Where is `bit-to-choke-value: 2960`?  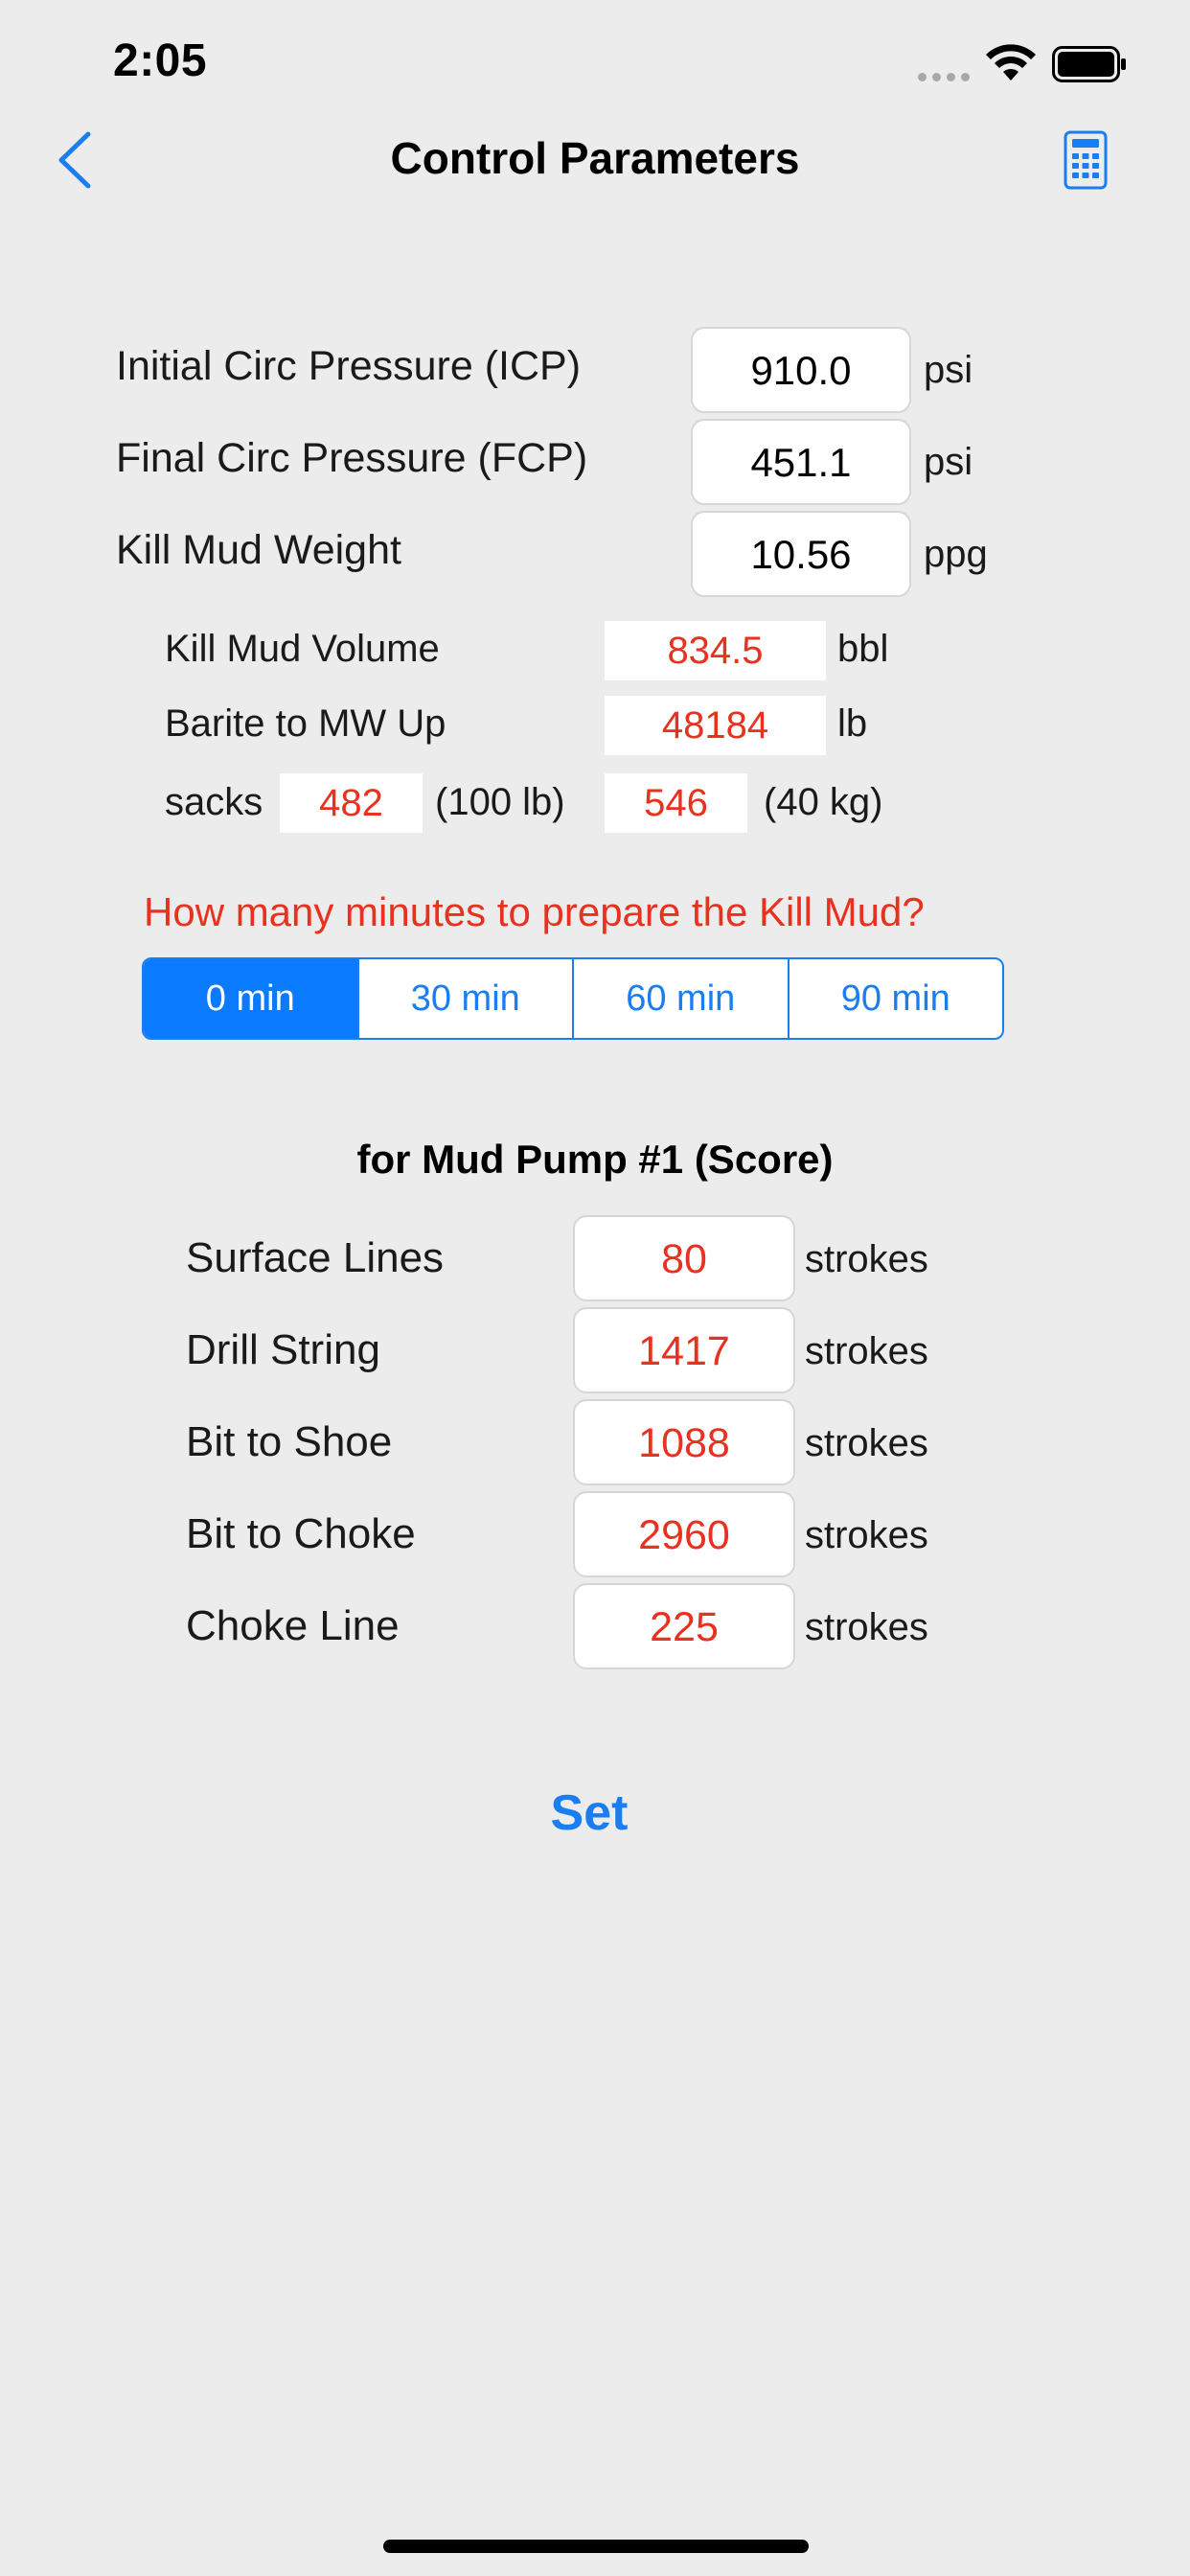
bit-to-choke-value: 2960 is located at coordinates (684, 1534).